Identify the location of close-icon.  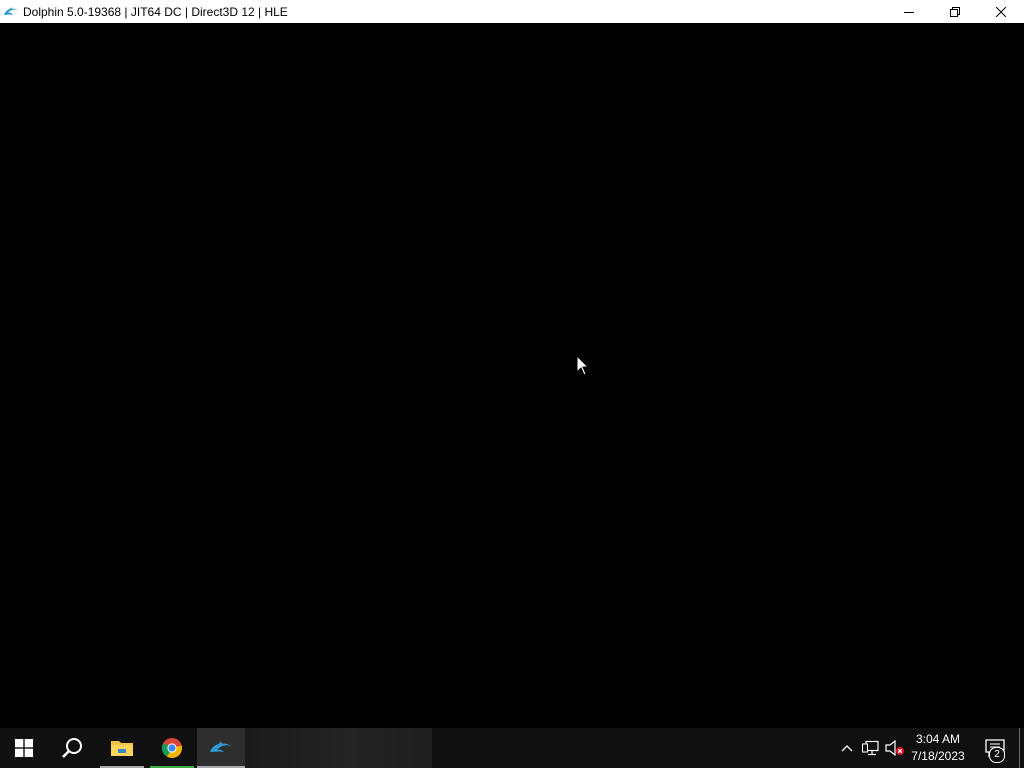
(1001, 11).